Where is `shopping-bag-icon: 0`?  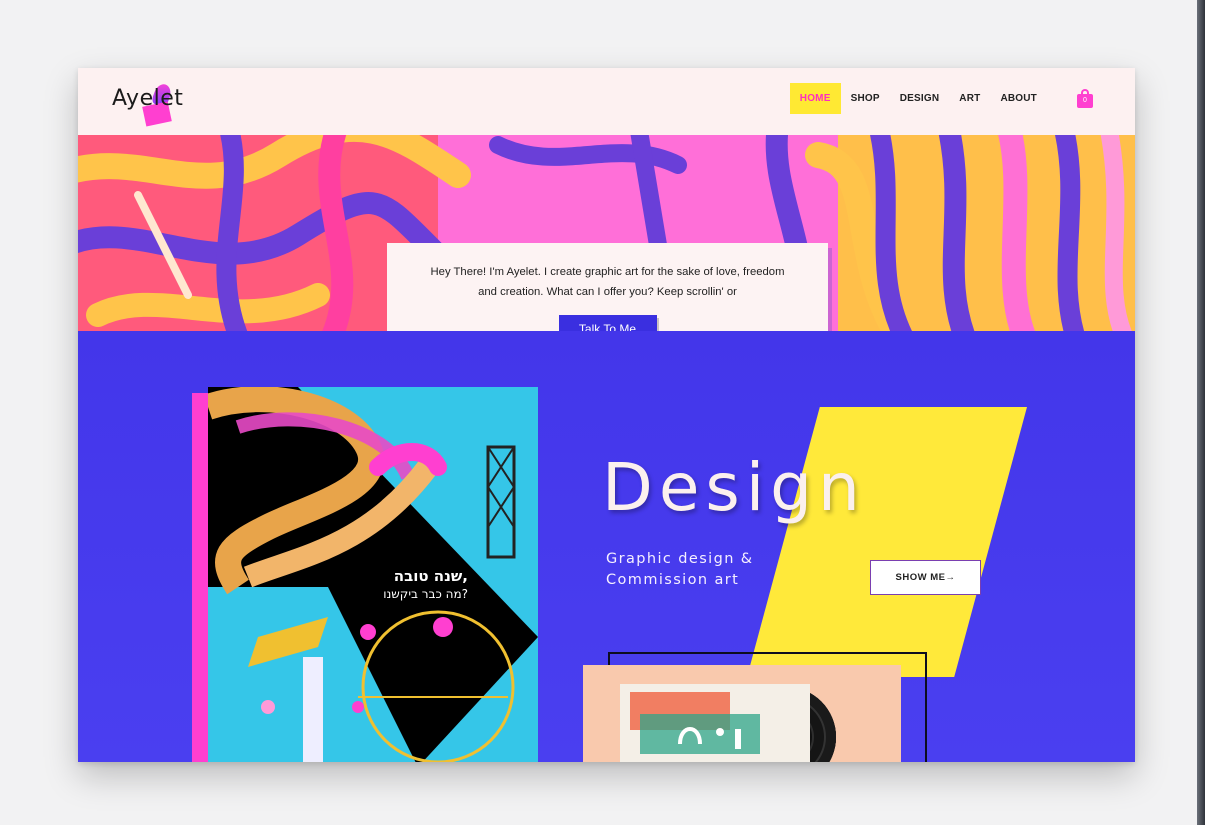 shopping-bag-icon: 0 is located at coordinates (1085, 98).